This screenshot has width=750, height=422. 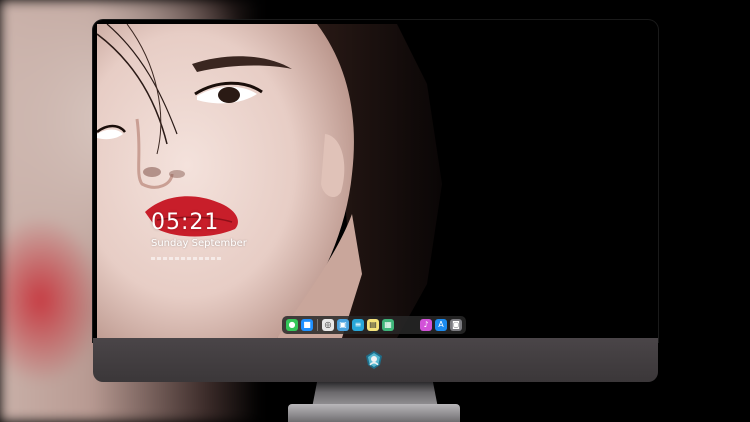 What do you see at coordinates (374, 413) in the screenshot?
I see `monitor-stand-base` at bounding box center [374, 413].